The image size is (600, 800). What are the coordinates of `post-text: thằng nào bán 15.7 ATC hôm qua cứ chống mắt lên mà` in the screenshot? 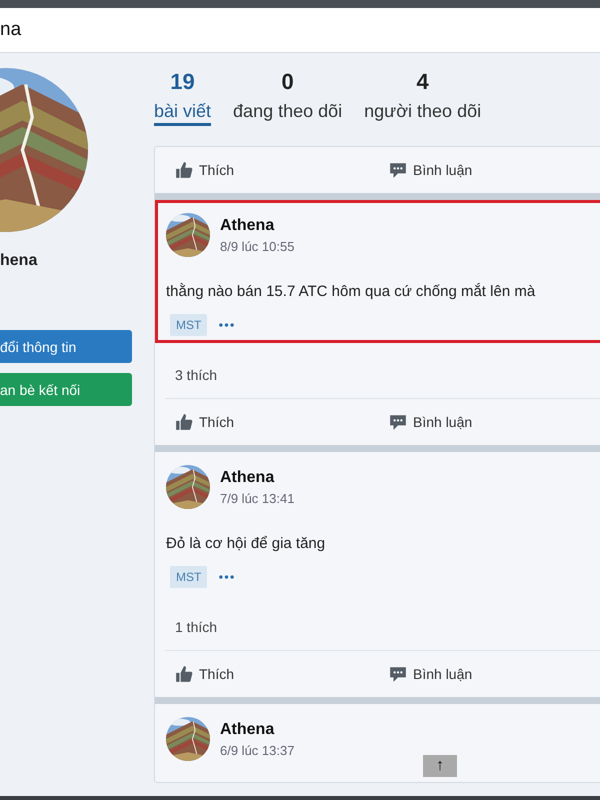 It's located at (351, 291).